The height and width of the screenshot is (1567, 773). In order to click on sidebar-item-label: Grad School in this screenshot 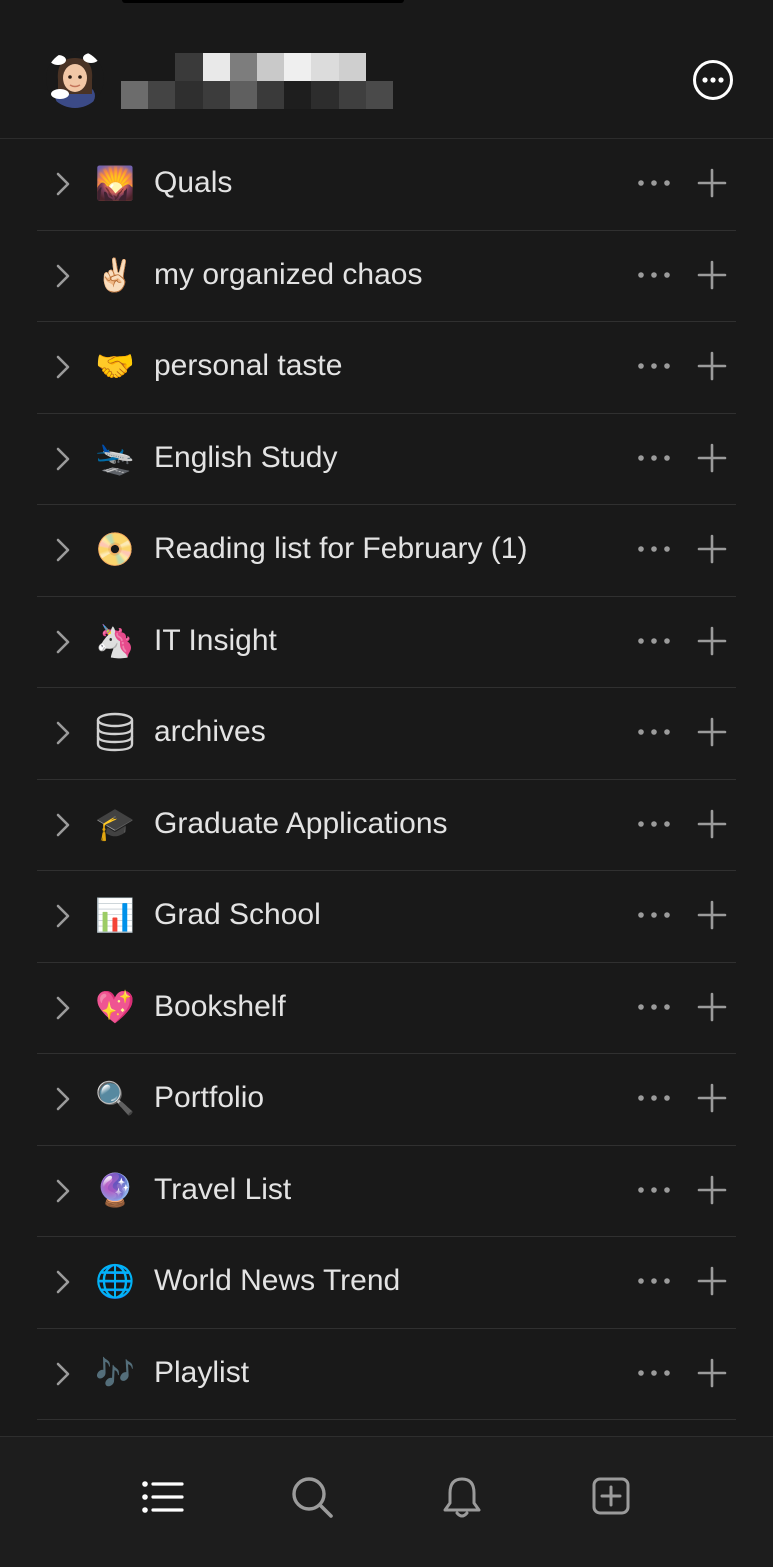, I will do `click(237, 914)`.